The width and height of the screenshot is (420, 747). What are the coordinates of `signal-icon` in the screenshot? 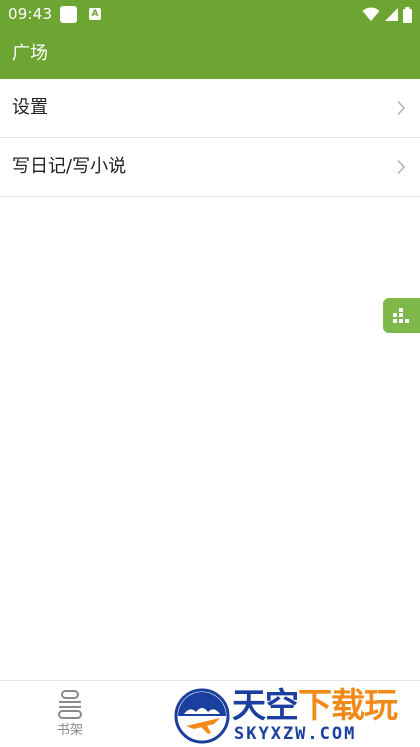 It's located at (391, 14).